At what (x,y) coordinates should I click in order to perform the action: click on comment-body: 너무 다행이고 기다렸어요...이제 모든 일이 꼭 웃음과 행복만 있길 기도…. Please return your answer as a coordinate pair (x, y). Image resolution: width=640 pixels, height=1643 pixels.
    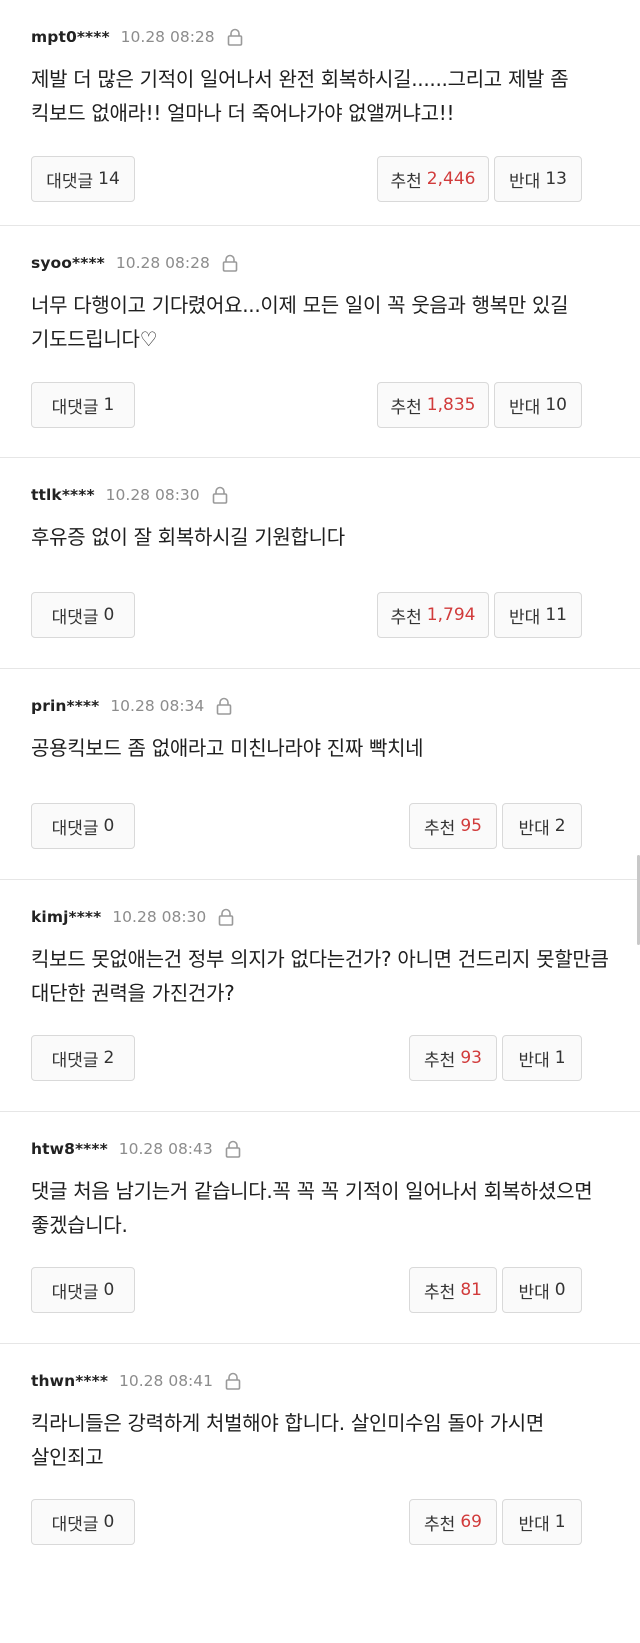
    Looking at the image, I should click on (300, 322).